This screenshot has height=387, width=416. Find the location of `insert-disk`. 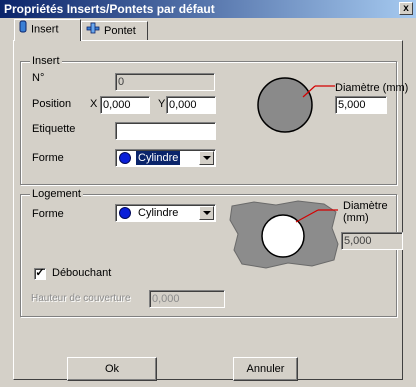

insert-disk is located at coordinates (285, 105).